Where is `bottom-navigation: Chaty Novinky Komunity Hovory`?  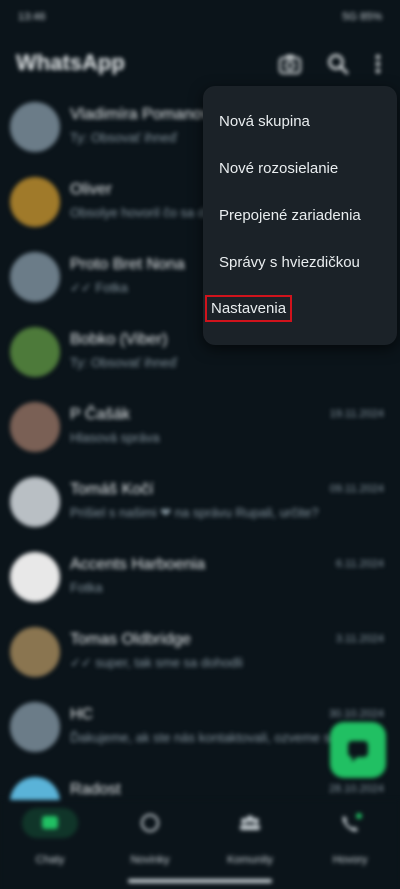 bottom-navigation: Chaty Novinky Komunity Hovory is located at coordinates (200, 844).